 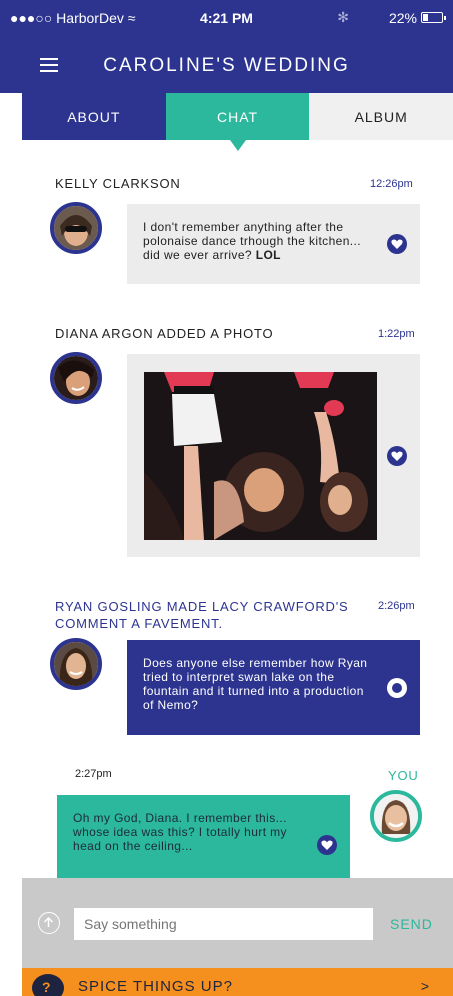 I want to click on message-time: 12:26pm, so click(x=391, y=184).